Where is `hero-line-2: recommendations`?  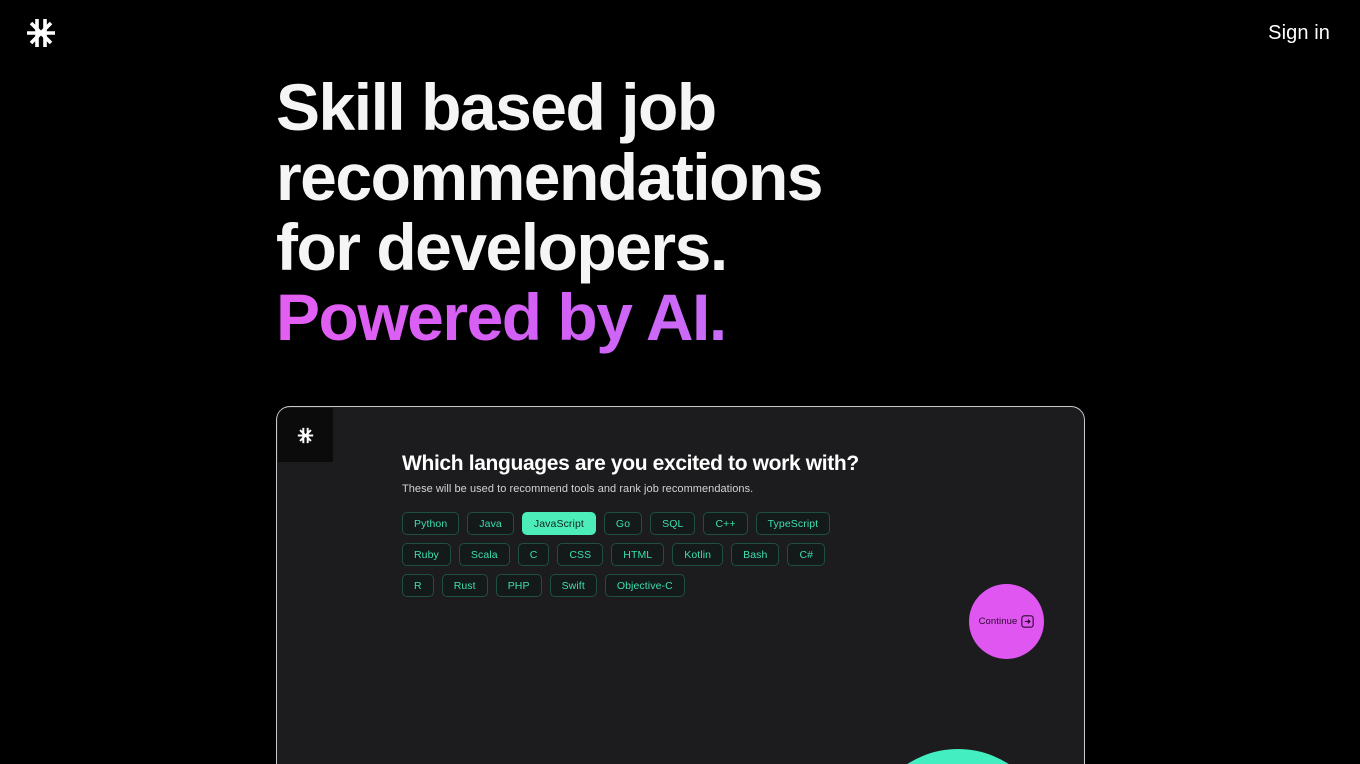
hero-line-2: recommendations is located at coordinates (549, 177).